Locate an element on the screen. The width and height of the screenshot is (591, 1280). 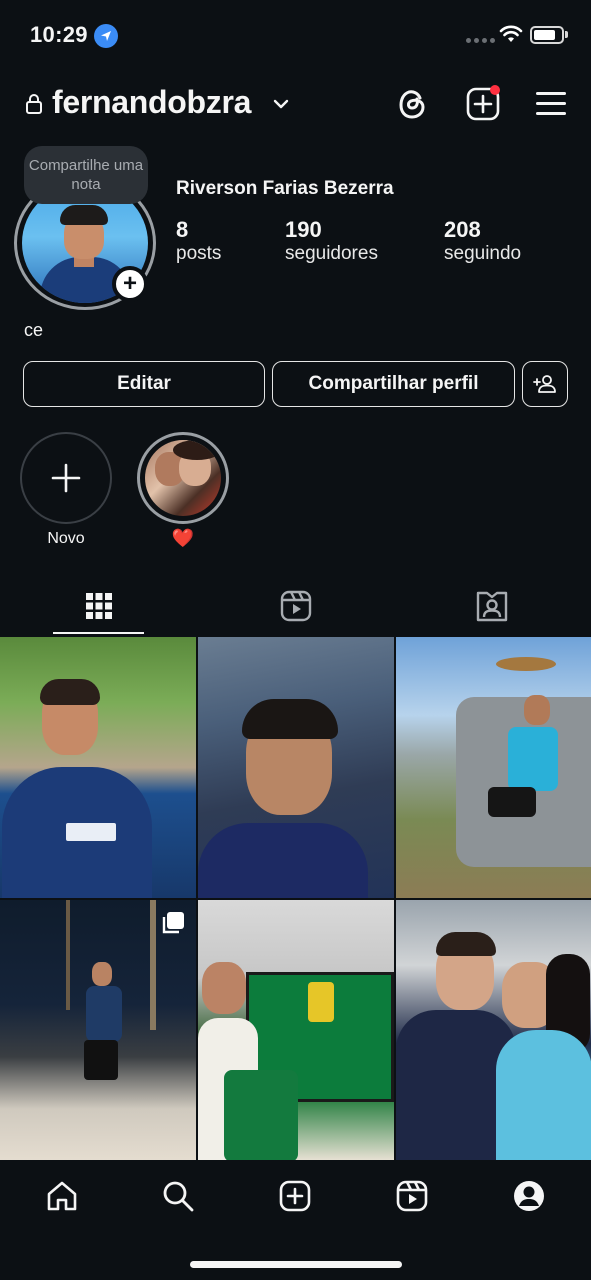
search-icon is located at coordinates (178, 1196).